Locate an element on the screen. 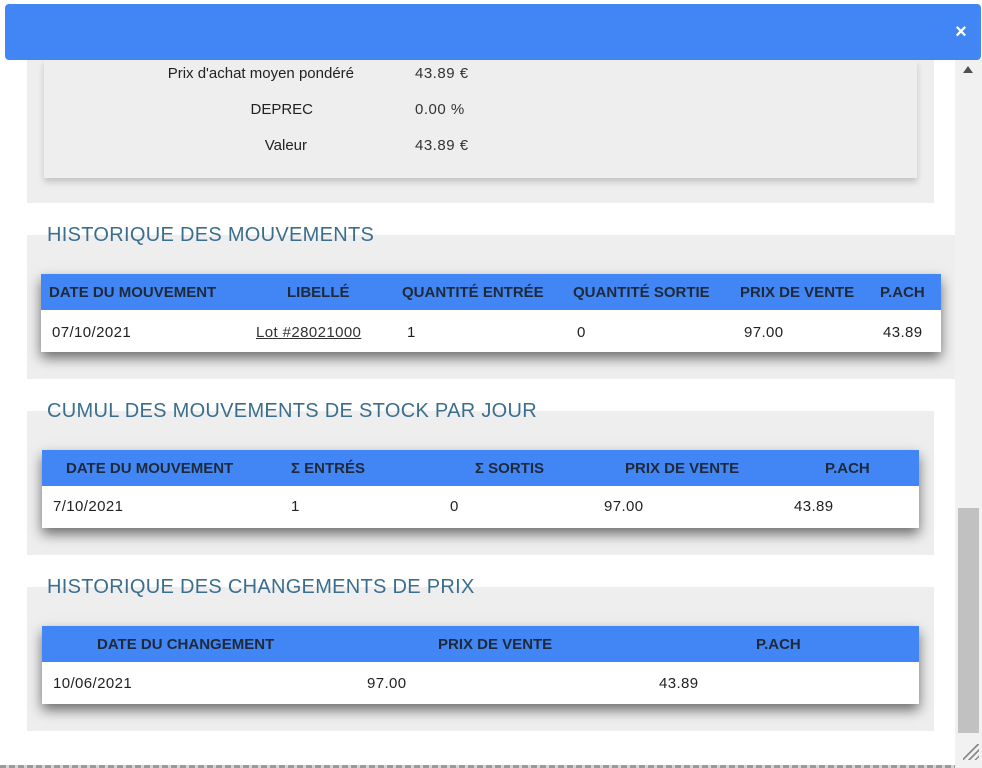  stat-label: DEPREC is located at coordinates (281, 109).